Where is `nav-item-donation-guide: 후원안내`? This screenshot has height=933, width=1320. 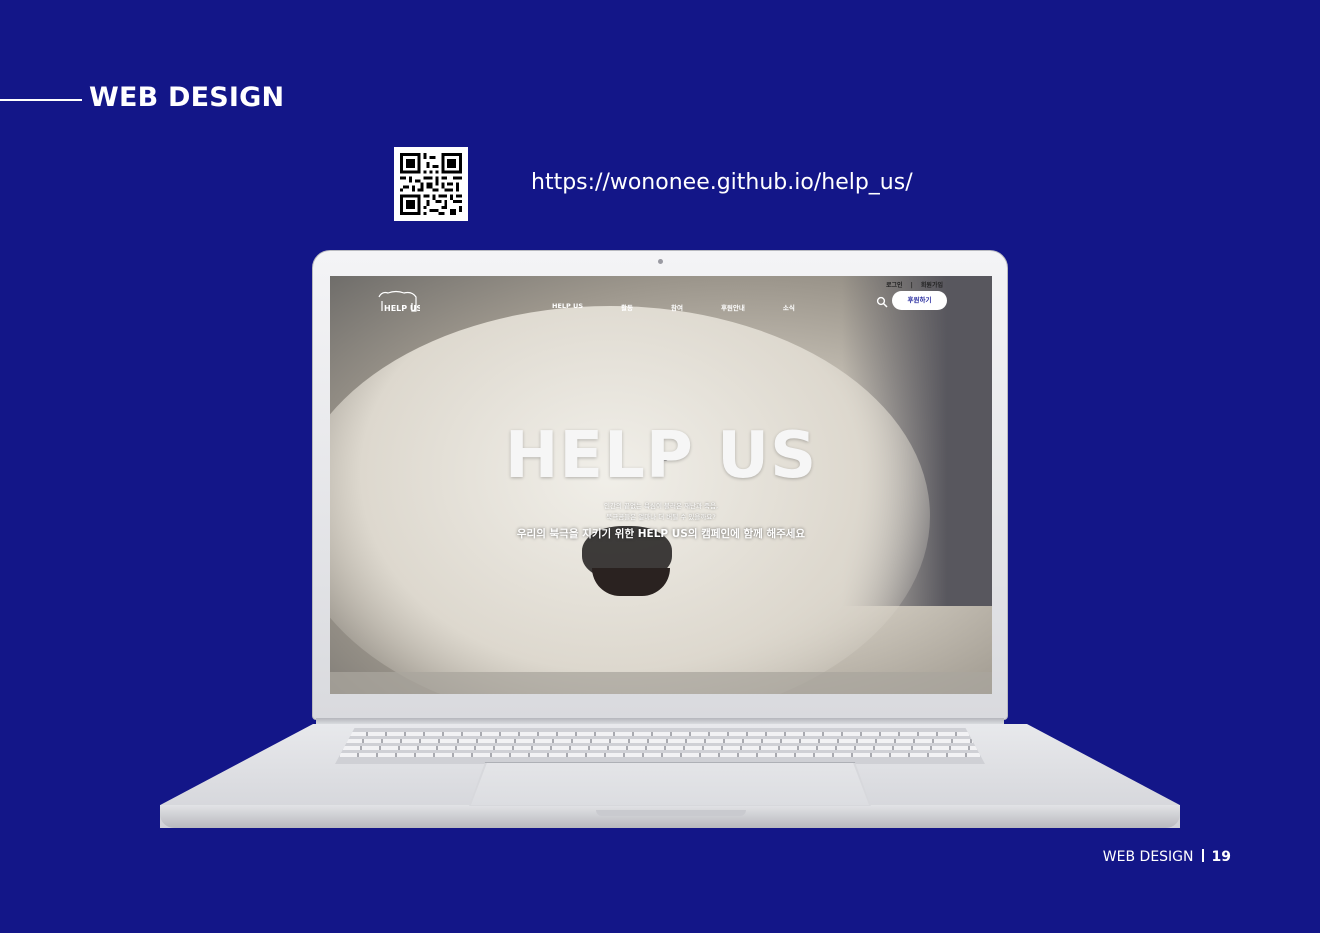 nav-item-donation-guide: 후원안내 is located at coordinates (733, 307).